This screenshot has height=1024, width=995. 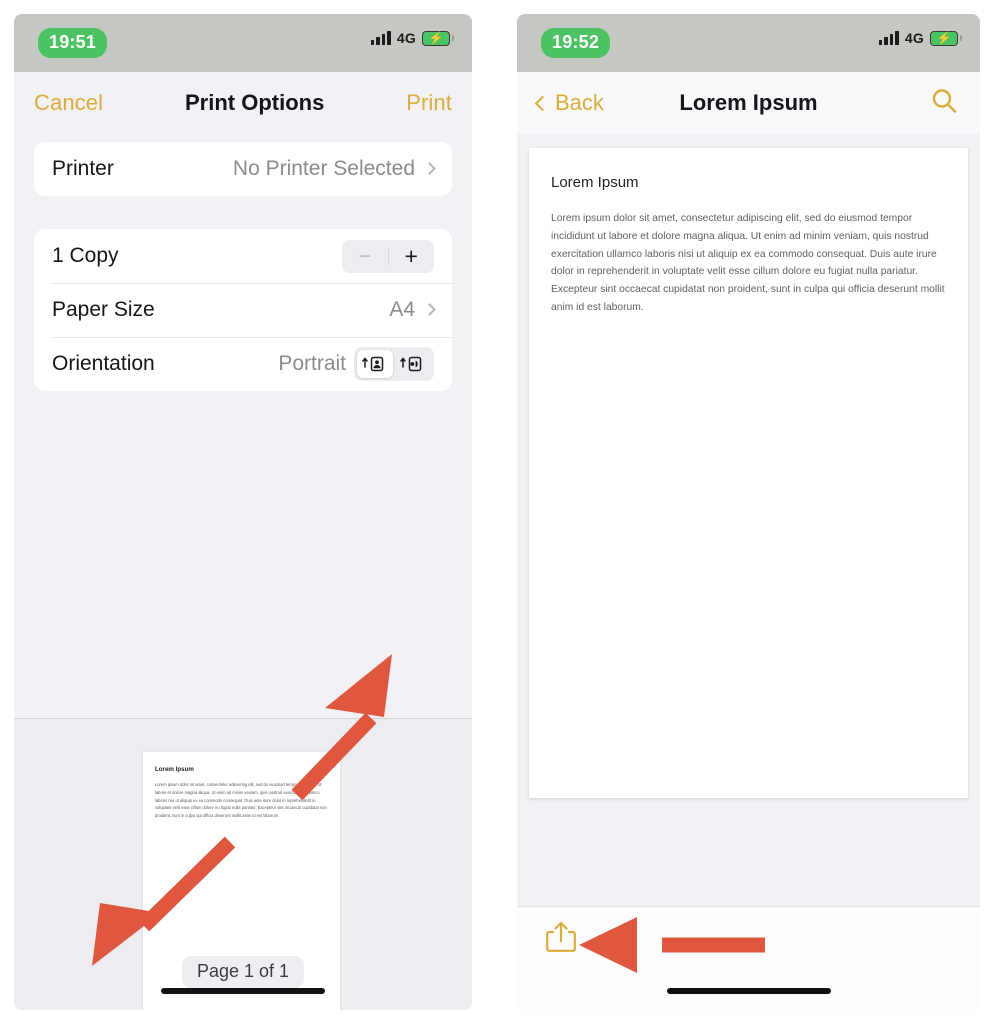 What do you see at coordinates (595, 182) in the screenshot?
I see `document-heading: Lorem Ipsum` at bounding box center [595, 182].